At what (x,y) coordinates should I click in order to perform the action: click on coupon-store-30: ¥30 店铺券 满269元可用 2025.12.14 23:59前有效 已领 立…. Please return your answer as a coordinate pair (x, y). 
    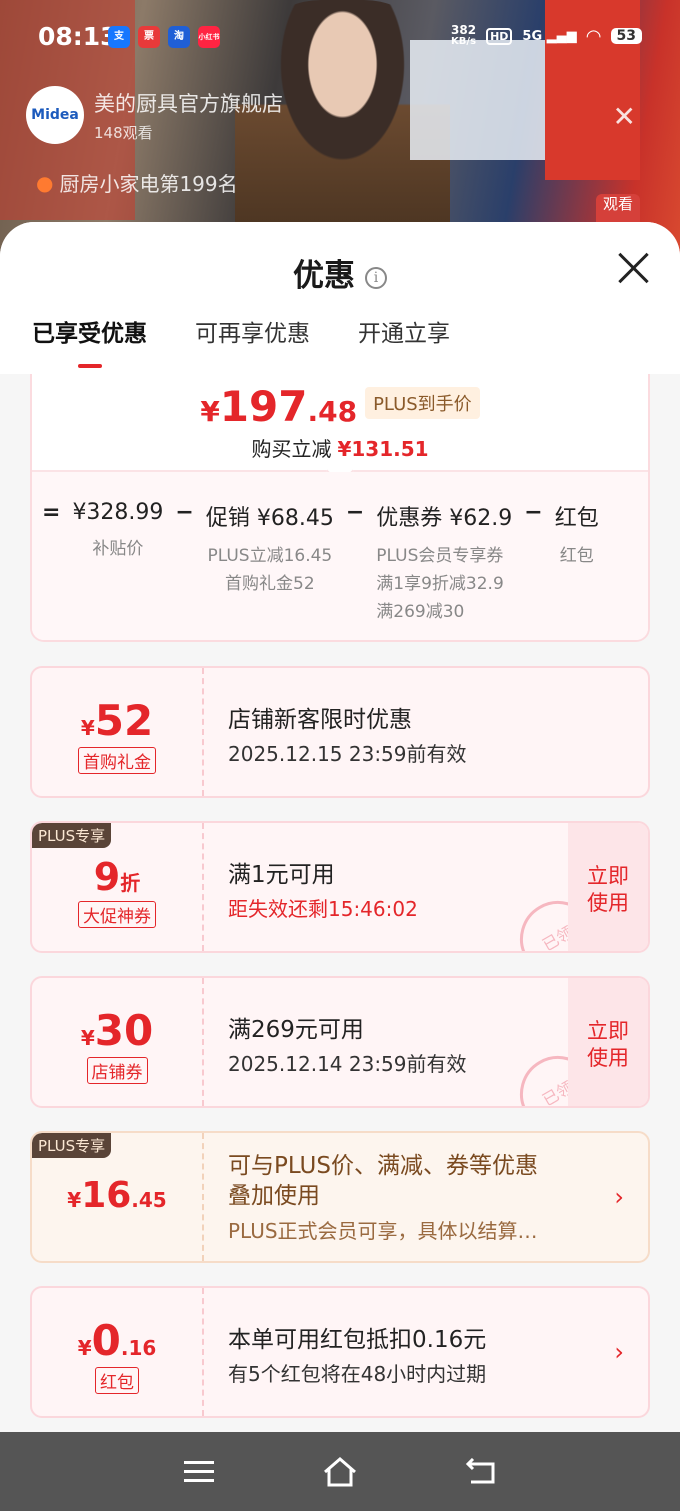
    Looking at the image, I should click on (340, 1042).